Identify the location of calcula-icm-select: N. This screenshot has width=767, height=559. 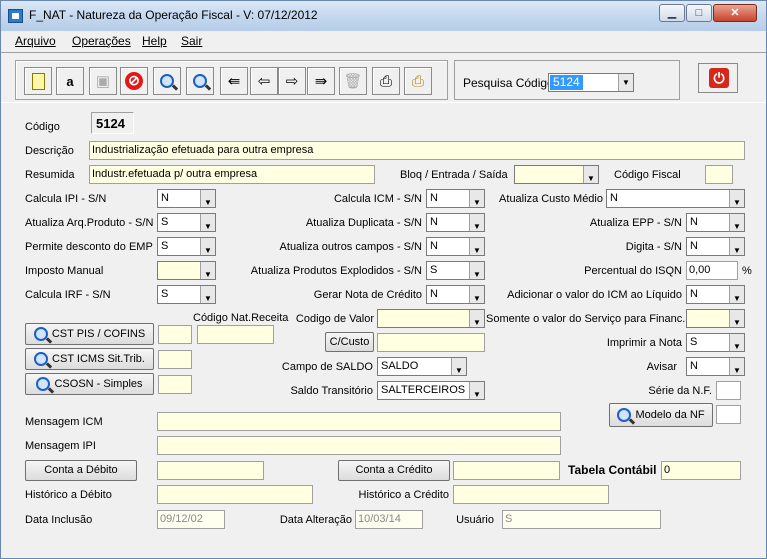
(455, 200).